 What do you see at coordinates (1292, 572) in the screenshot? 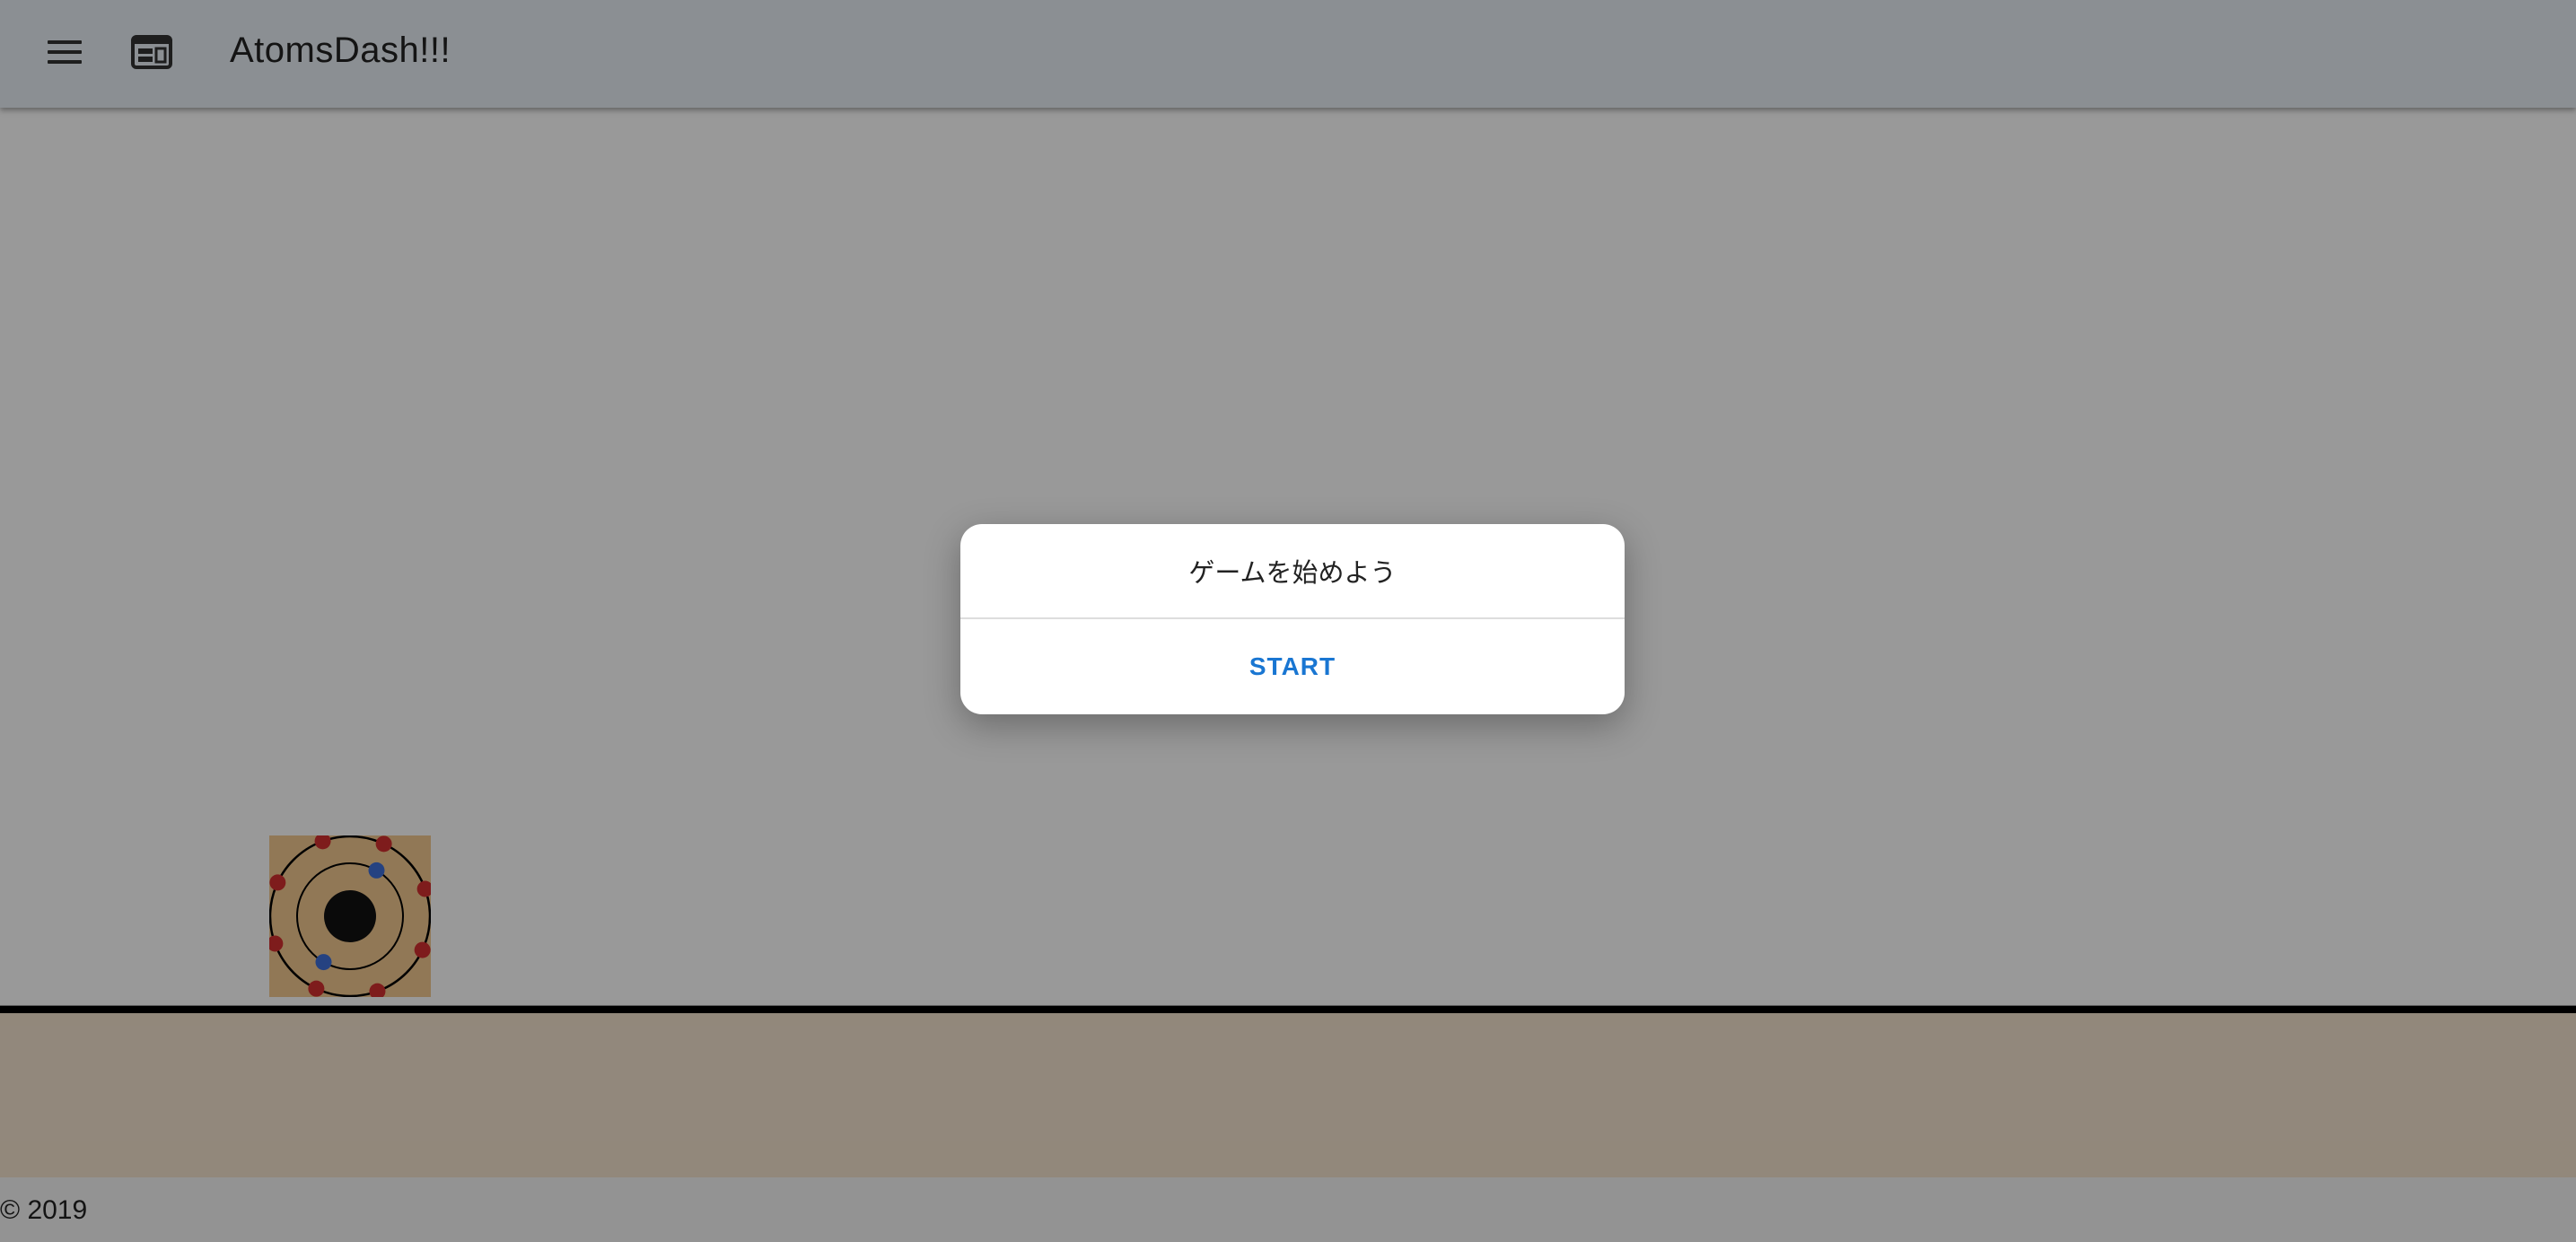
I see `dialog-message: ゲームを始めよう` at bounding box center [1292, 572].